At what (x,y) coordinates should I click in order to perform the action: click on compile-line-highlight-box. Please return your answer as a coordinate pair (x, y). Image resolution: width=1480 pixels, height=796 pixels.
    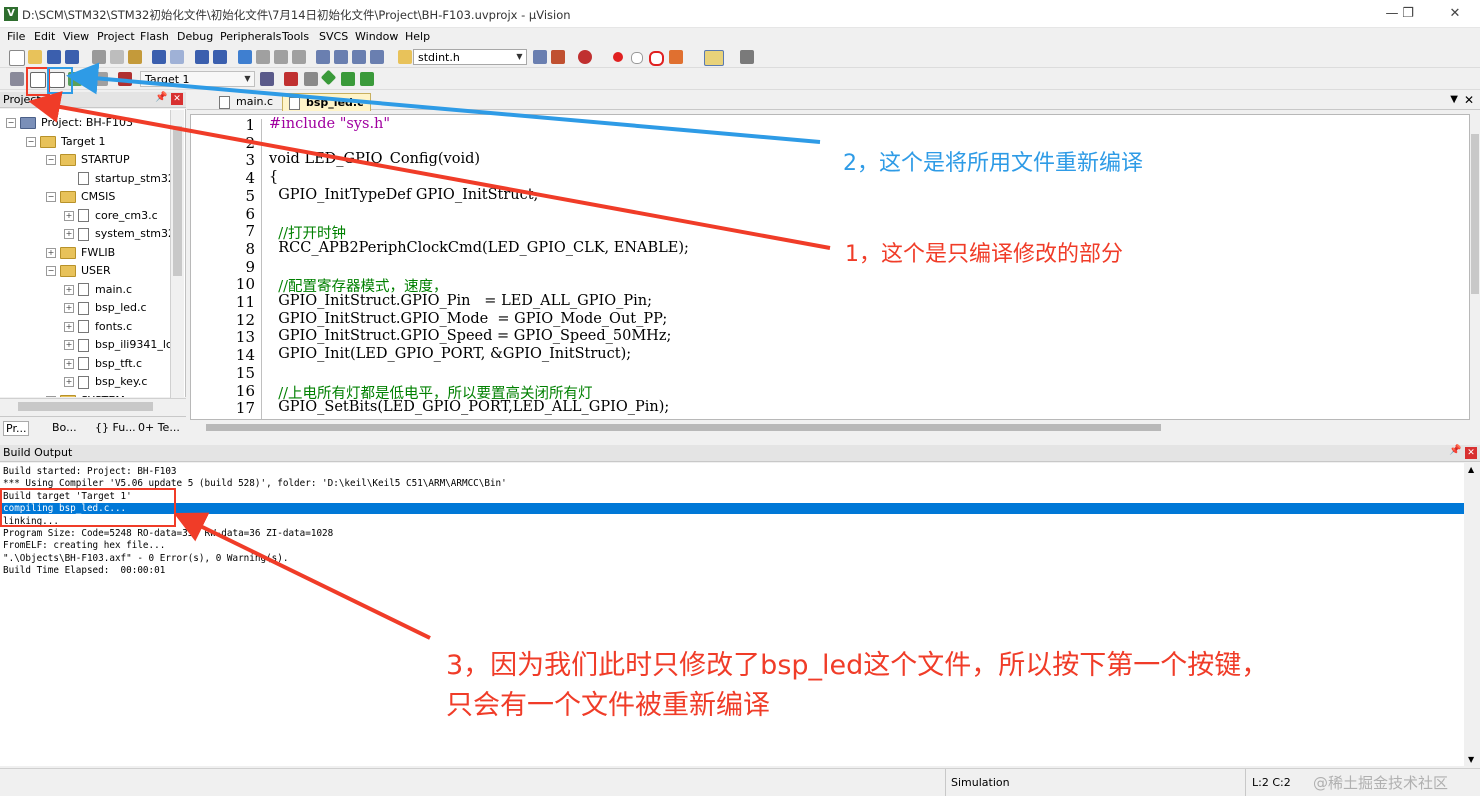
    Looking at the image, I should click on (88, 507).